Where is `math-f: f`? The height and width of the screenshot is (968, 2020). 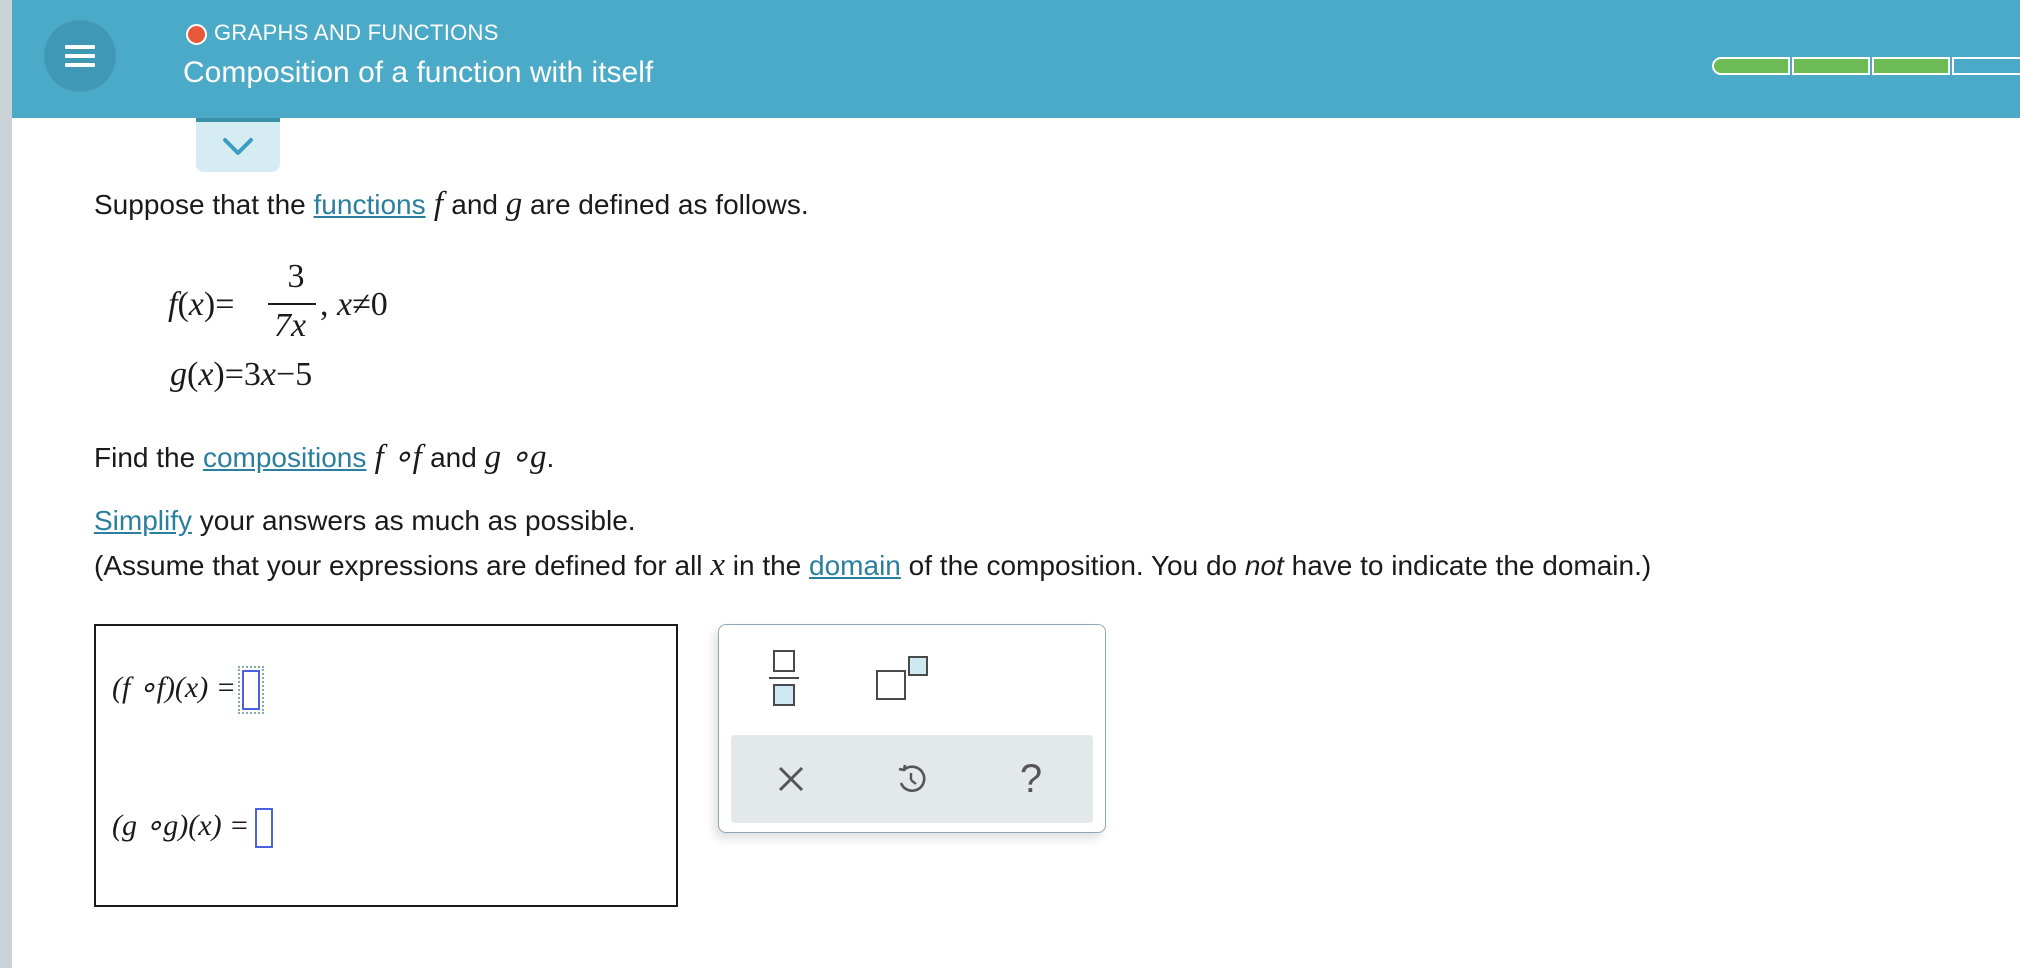
math-f: f is located at coordinates (438, 204).